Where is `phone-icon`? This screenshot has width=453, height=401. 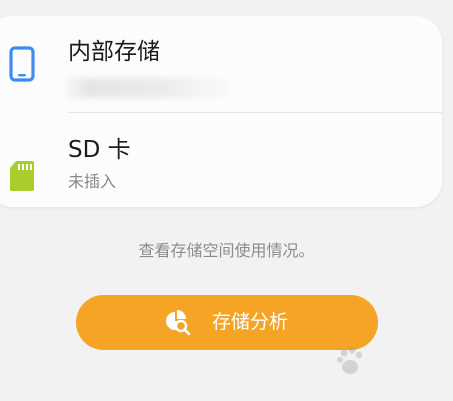 phone-icon is located at coordinates (22, 66).